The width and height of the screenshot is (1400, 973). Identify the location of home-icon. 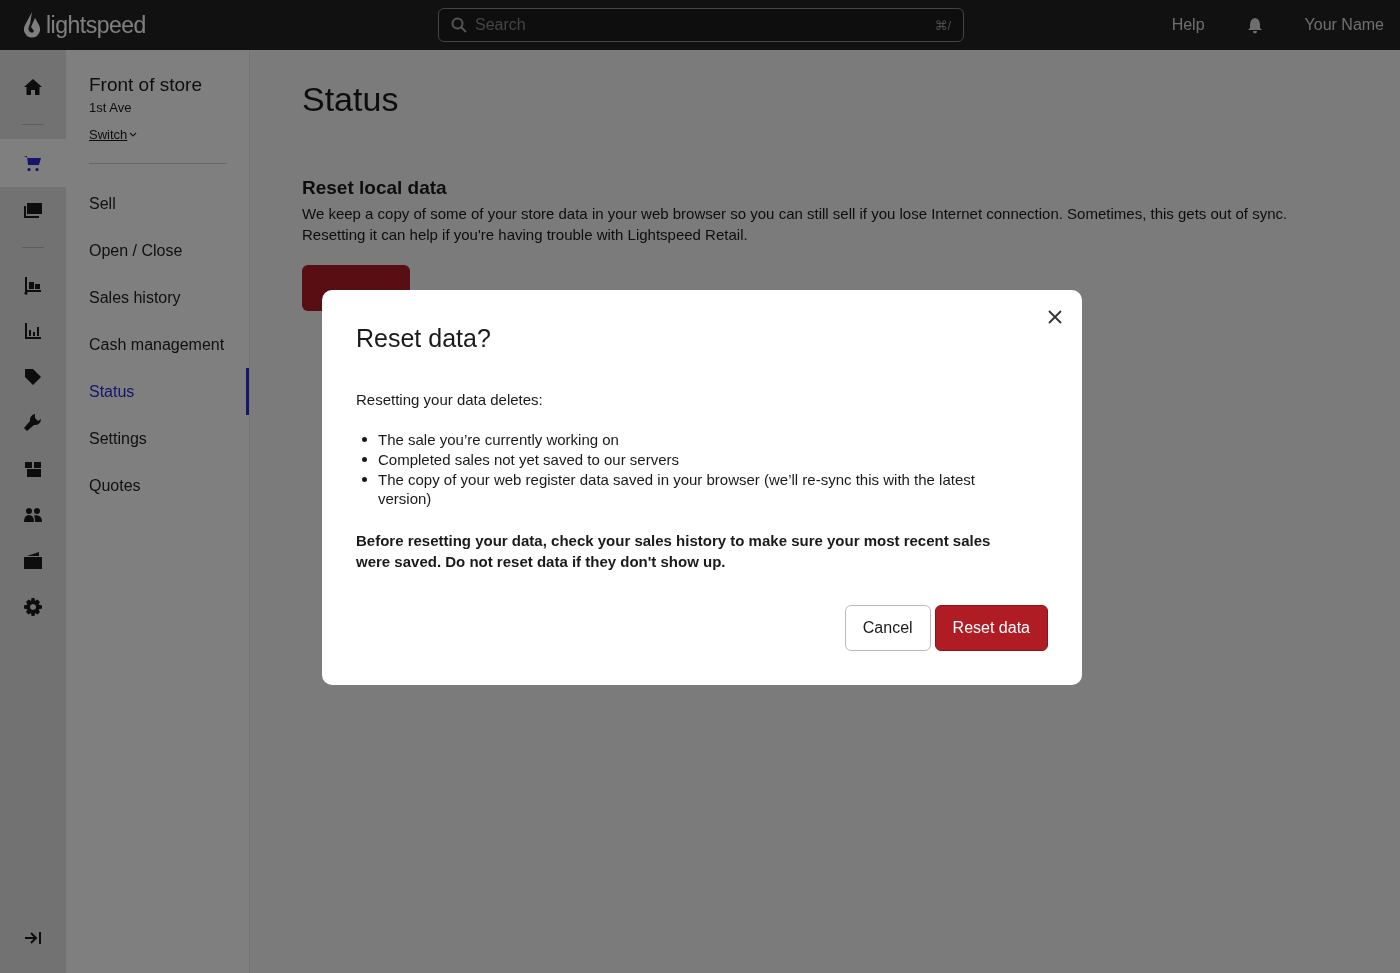
(33, 87).